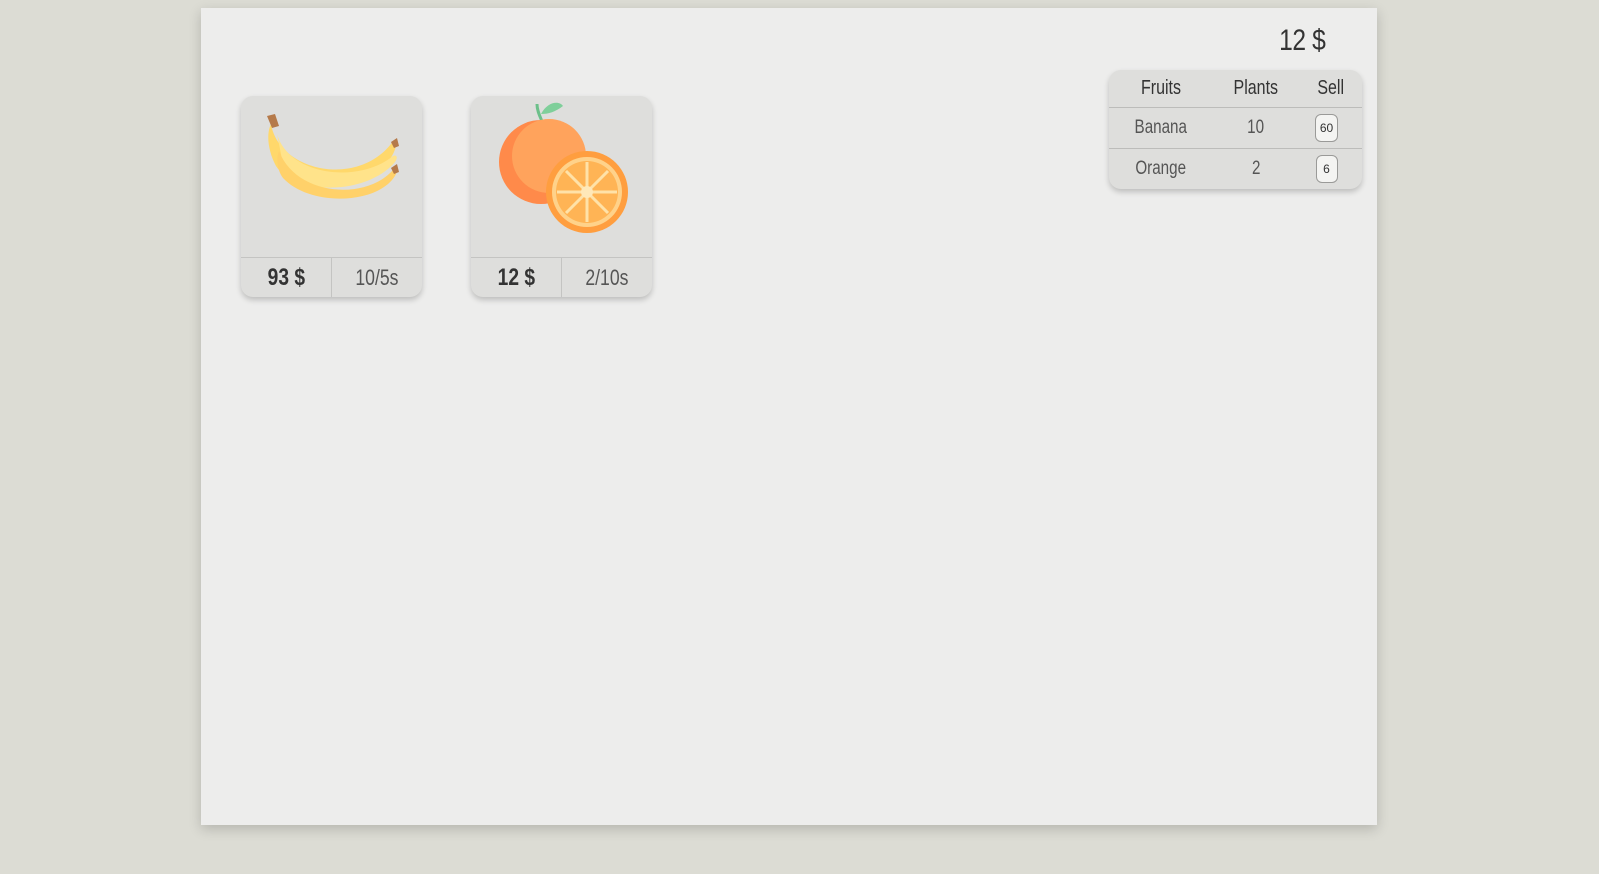 The image size is (1599, 874). Describe the element at coordinates (1256, 88) in the screenshot. I see `header-plants: Plants` at that location.